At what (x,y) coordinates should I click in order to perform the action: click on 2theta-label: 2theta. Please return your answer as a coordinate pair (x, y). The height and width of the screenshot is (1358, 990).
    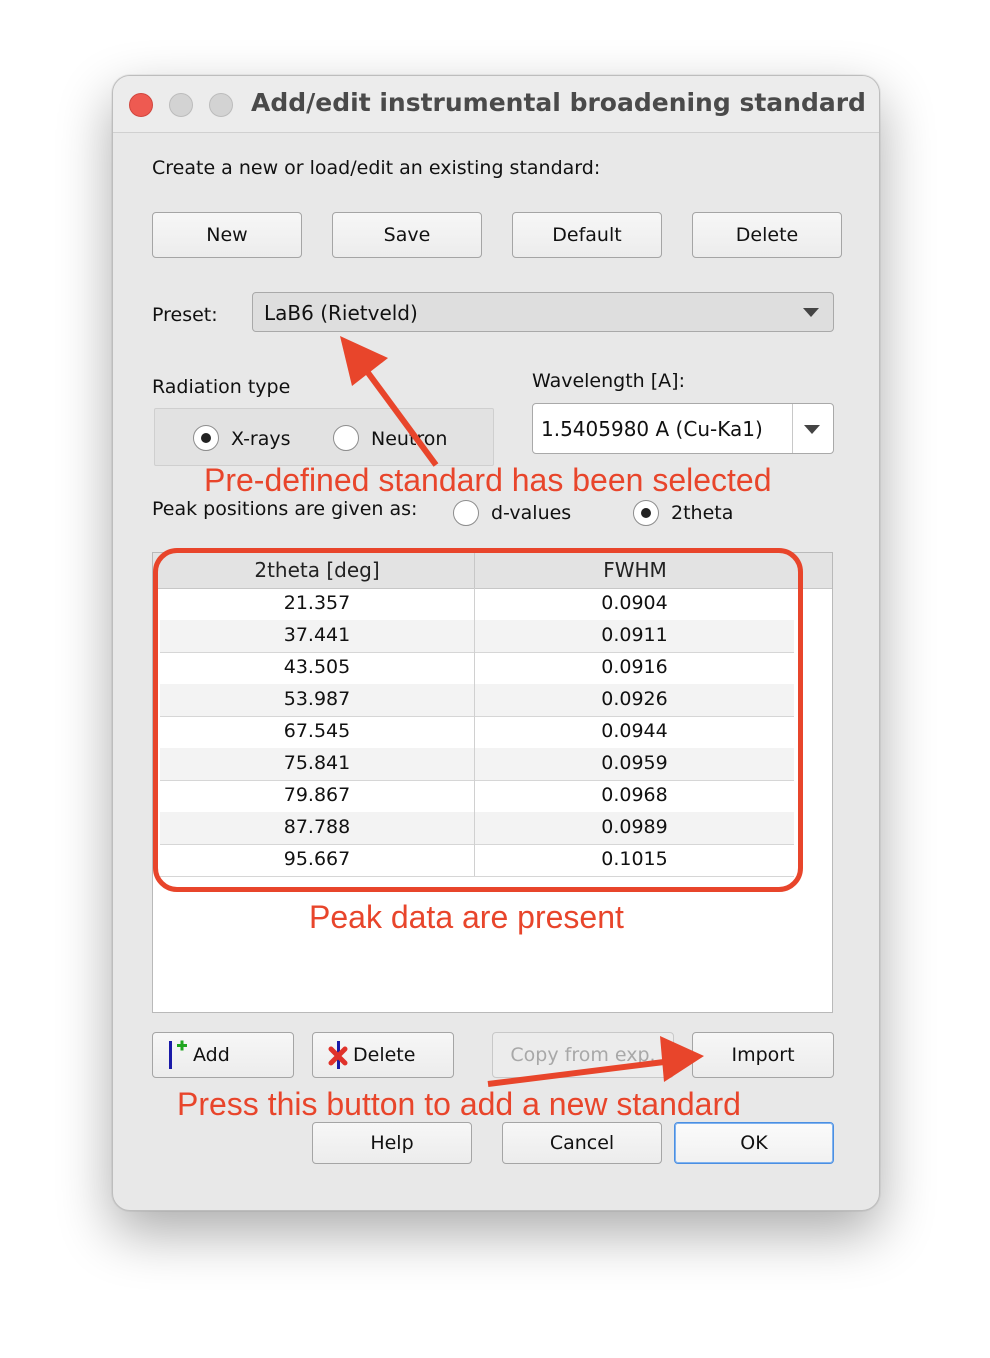
    Looking at the image, I should click on (702, 513).